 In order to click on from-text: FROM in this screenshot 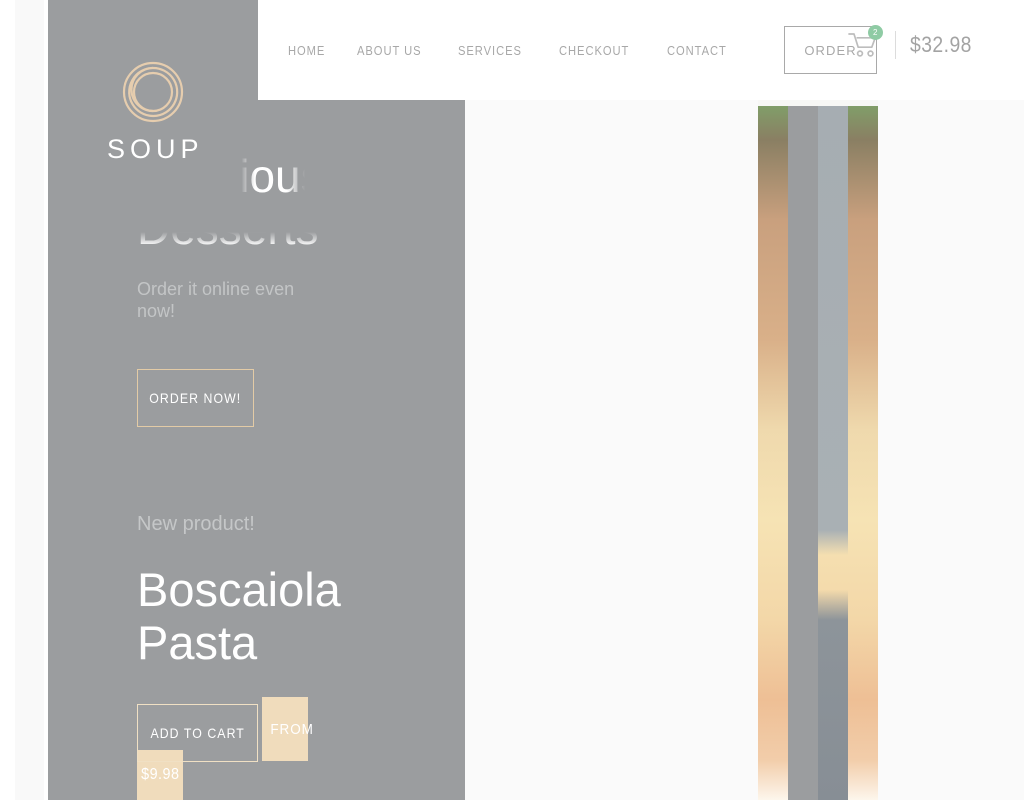, I will do `click(292, 729)`.